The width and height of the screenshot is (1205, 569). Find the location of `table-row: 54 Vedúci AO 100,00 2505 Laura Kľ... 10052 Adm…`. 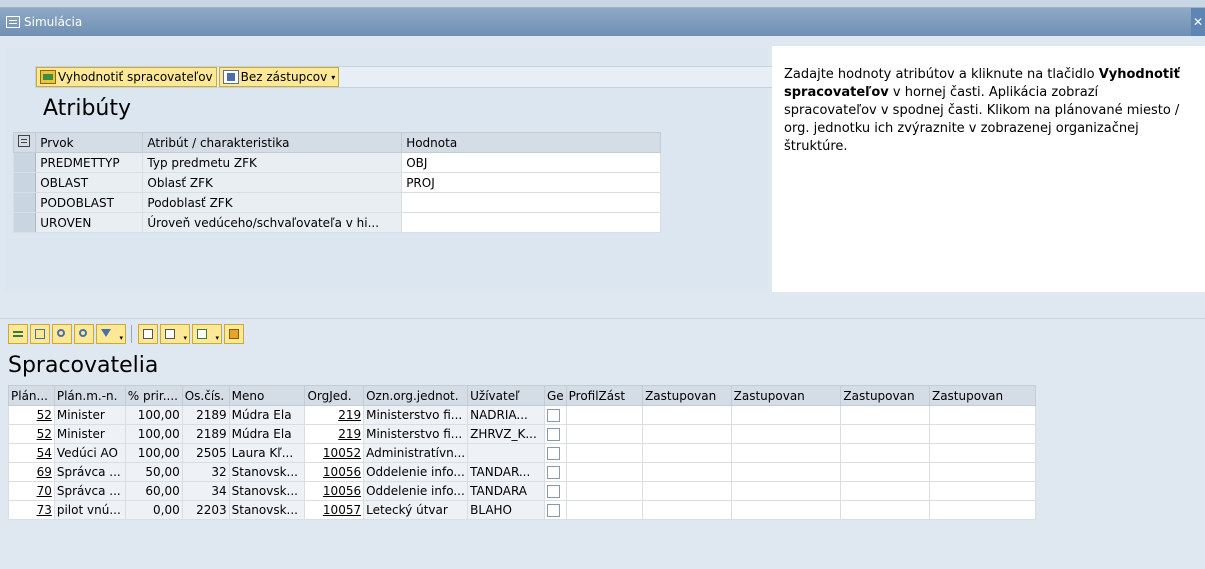

table-row: 54 Vedúci AO 100,00 2505 Laura Kľ... 10052 Adm… is located at coordinates (522, 453).